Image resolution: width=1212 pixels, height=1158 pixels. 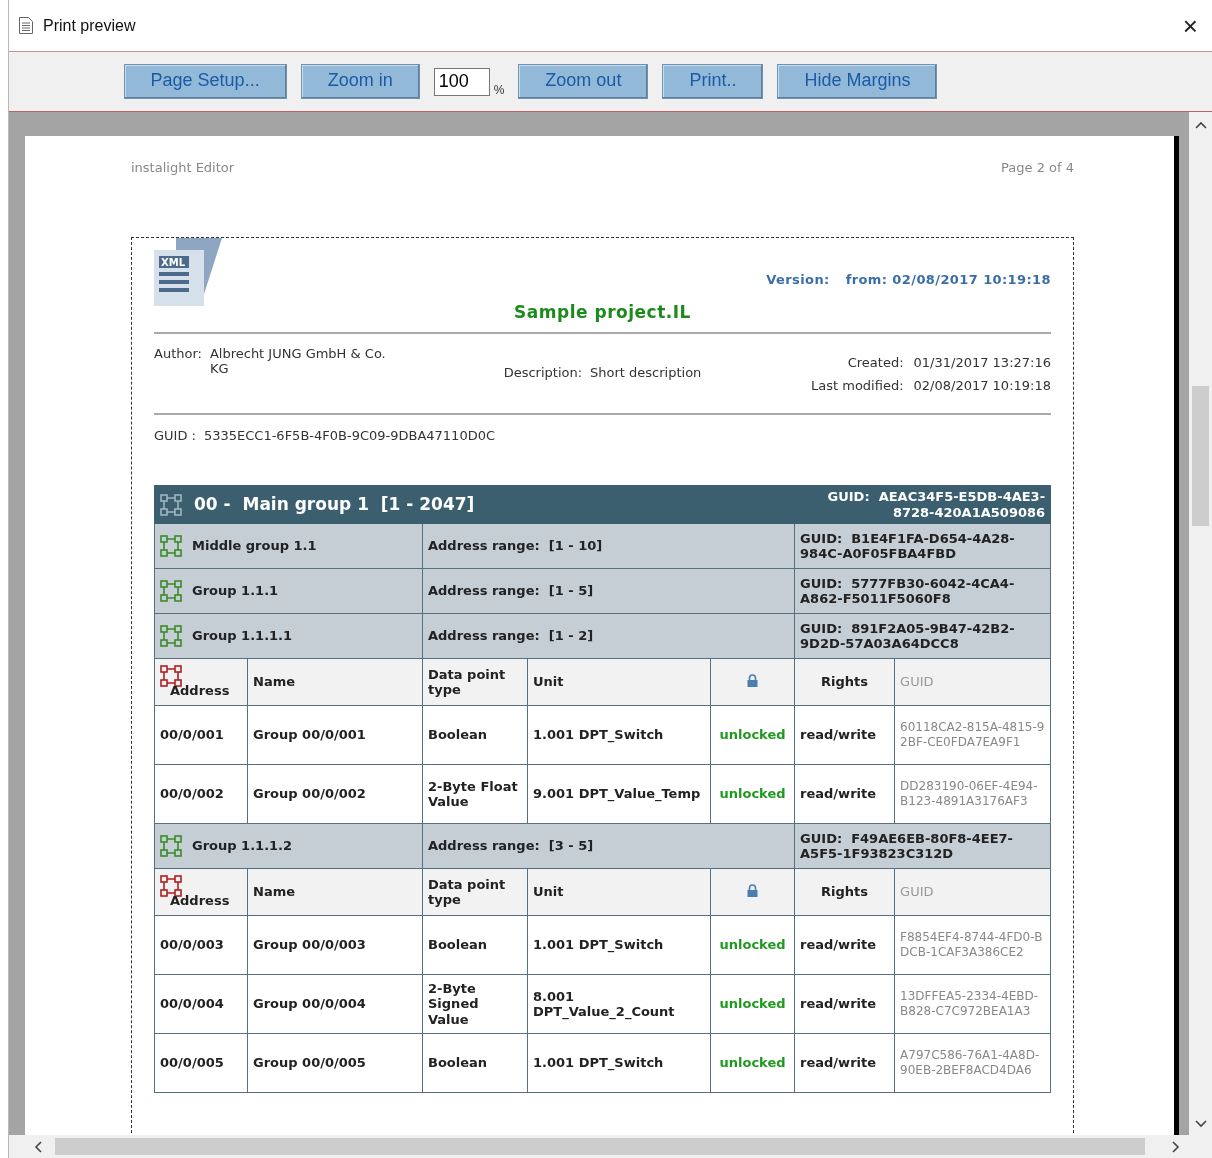 What do you see at coordinates (515, 546) in the screenshot?
I see `address-range: Address range: [1 - 10]` at bounding box center [515, 546].